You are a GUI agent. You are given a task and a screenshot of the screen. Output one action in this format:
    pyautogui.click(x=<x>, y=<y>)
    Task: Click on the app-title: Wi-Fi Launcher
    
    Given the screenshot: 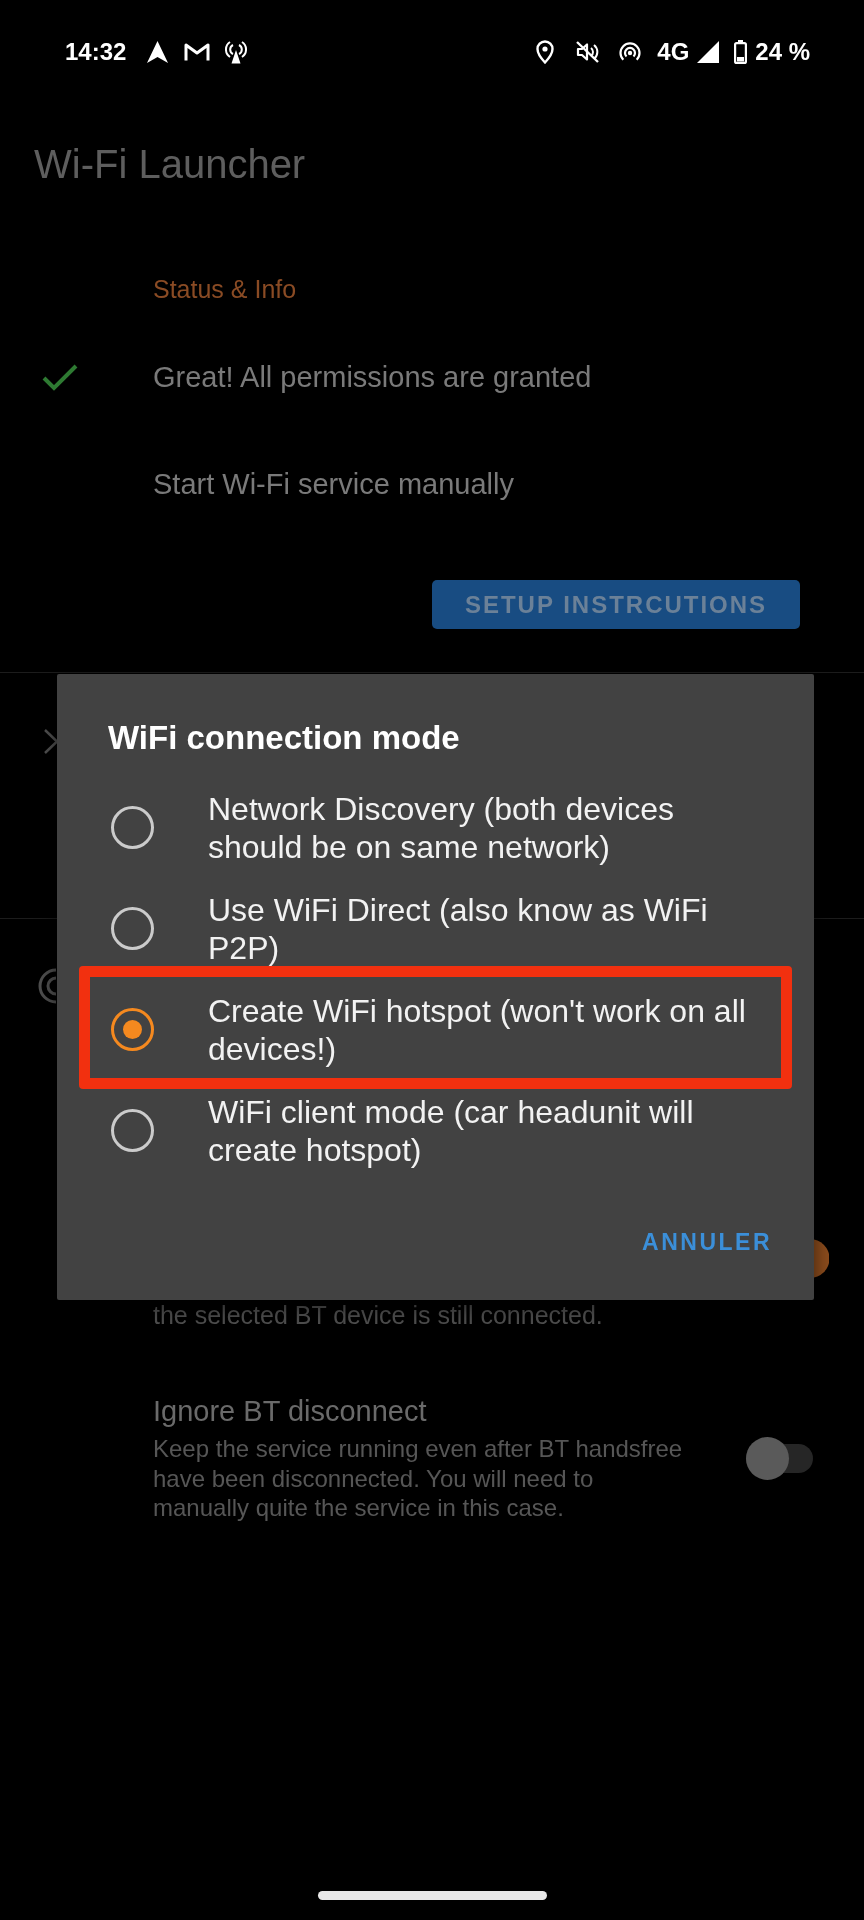 What is the action you would take?
    pyautogui.click(x=170, y=164)
    